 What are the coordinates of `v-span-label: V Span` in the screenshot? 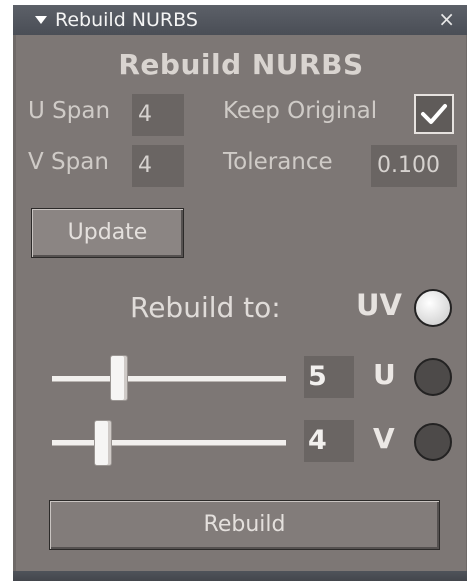 It's located at (68, 162).